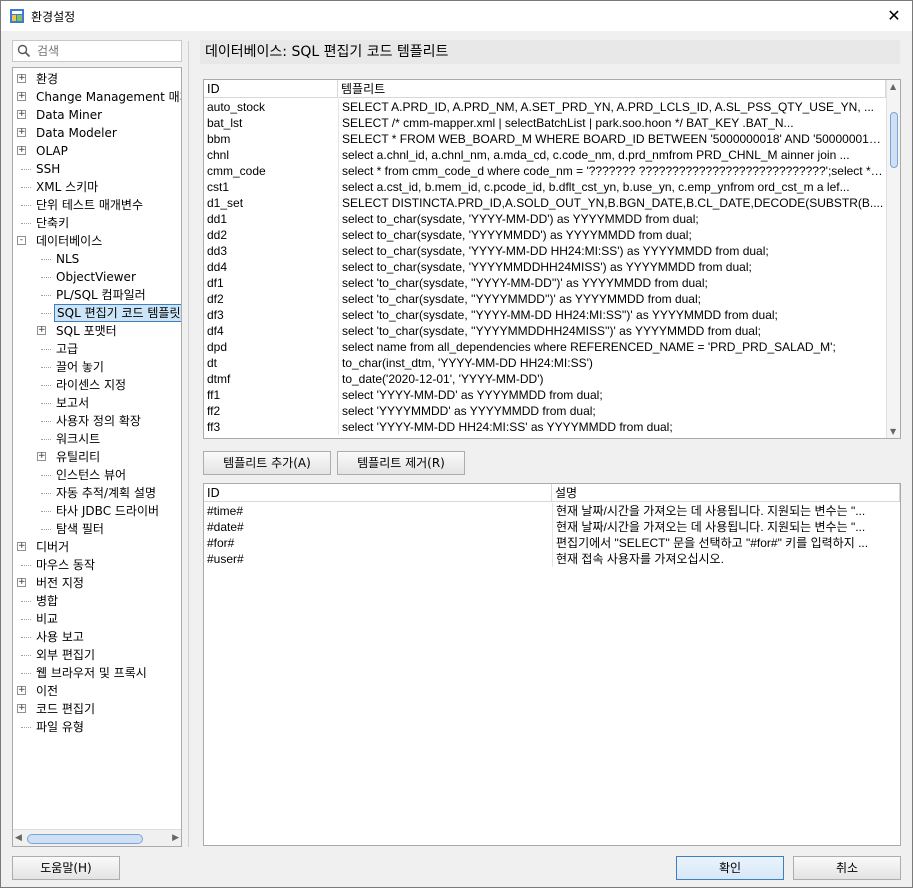 This screenshot has width=913, height=888. I want to click on tree-horizontal-scrollbar: ◀ ▶, so click(97, 837).